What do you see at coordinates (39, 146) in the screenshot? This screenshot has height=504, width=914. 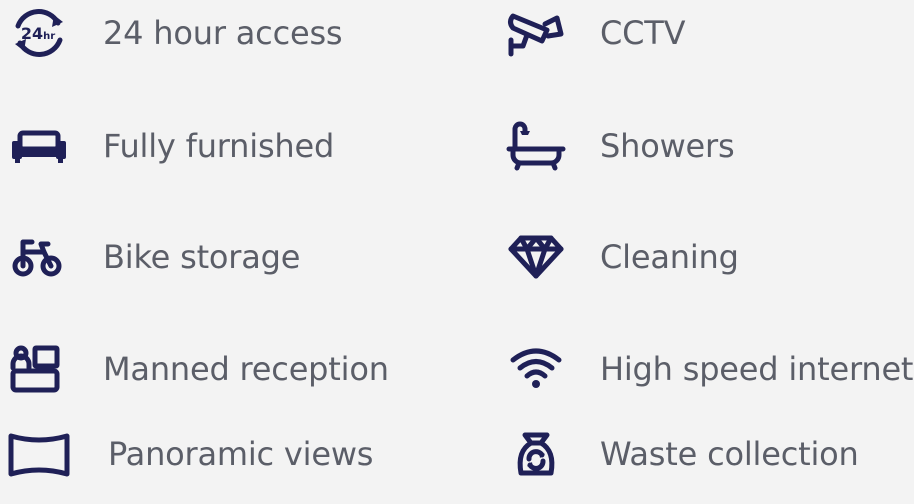 I see `sofa-icon` at bounding box center [39, 146].